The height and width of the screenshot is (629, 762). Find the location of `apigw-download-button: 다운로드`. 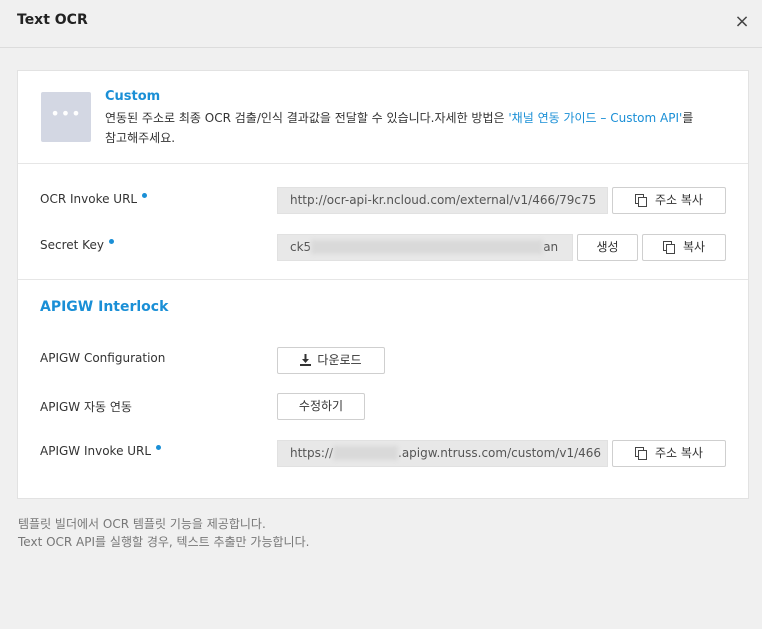

apigw-download-button: 다운로드 is located at coordinates (331, 360).